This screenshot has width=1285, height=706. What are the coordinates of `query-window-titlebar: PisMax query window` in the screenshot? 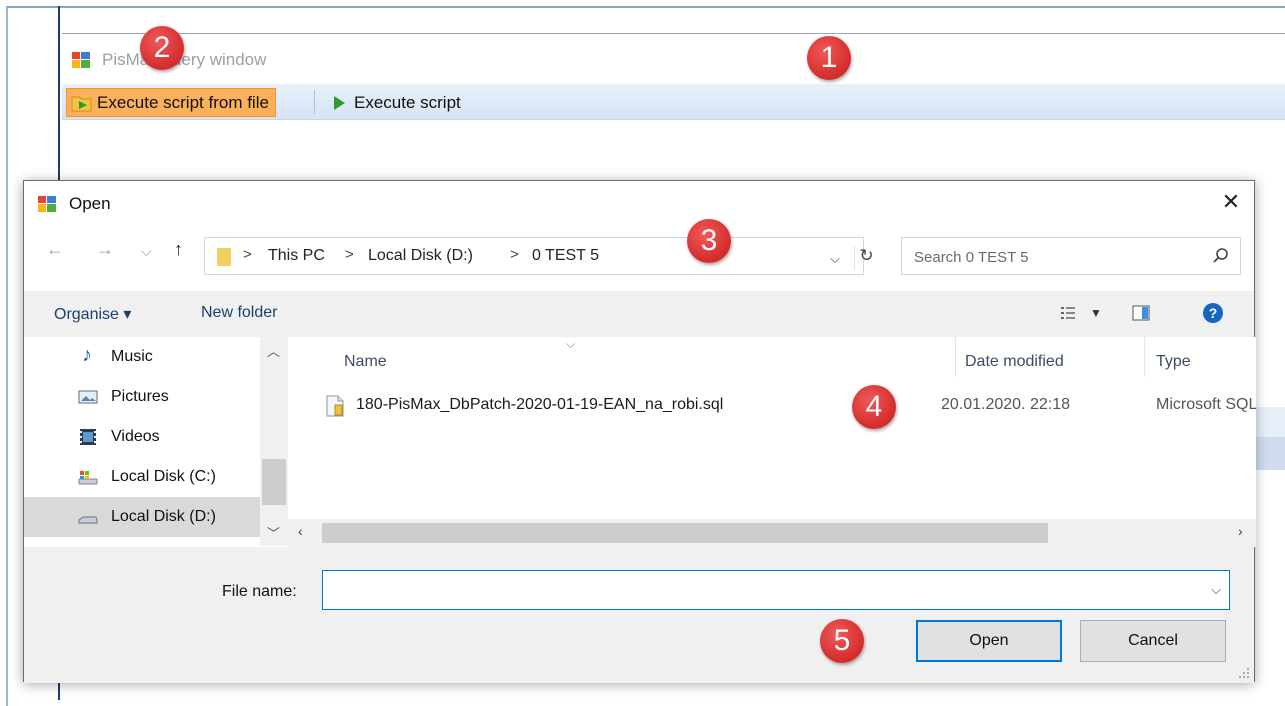 It's located at (673, 59).